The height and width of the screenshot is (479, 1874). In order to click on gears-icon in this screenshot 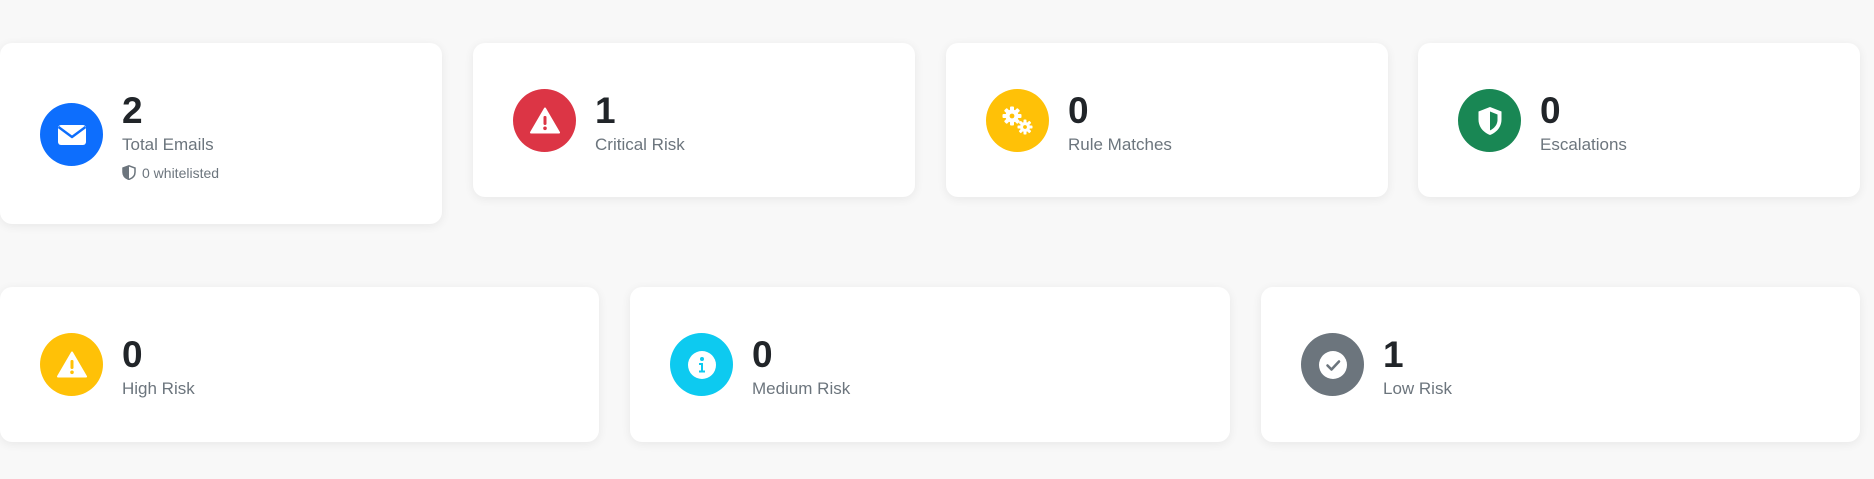, I will do `click(1017, 120)`.